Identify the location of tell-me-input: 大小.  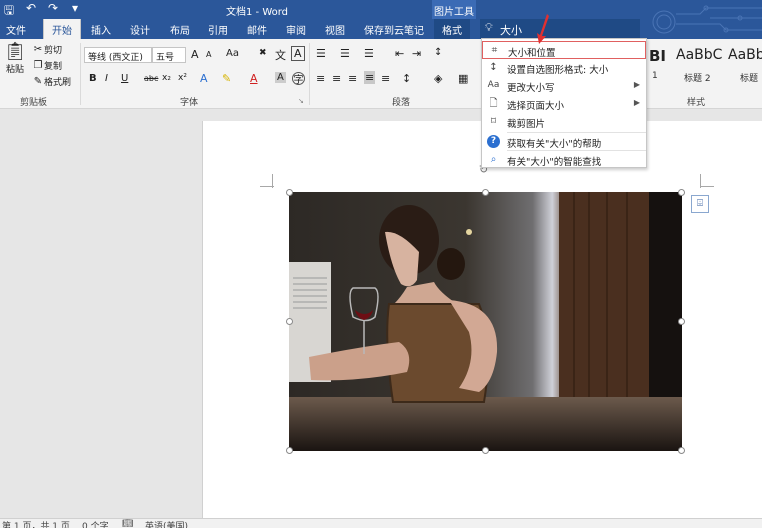
(511, 30).